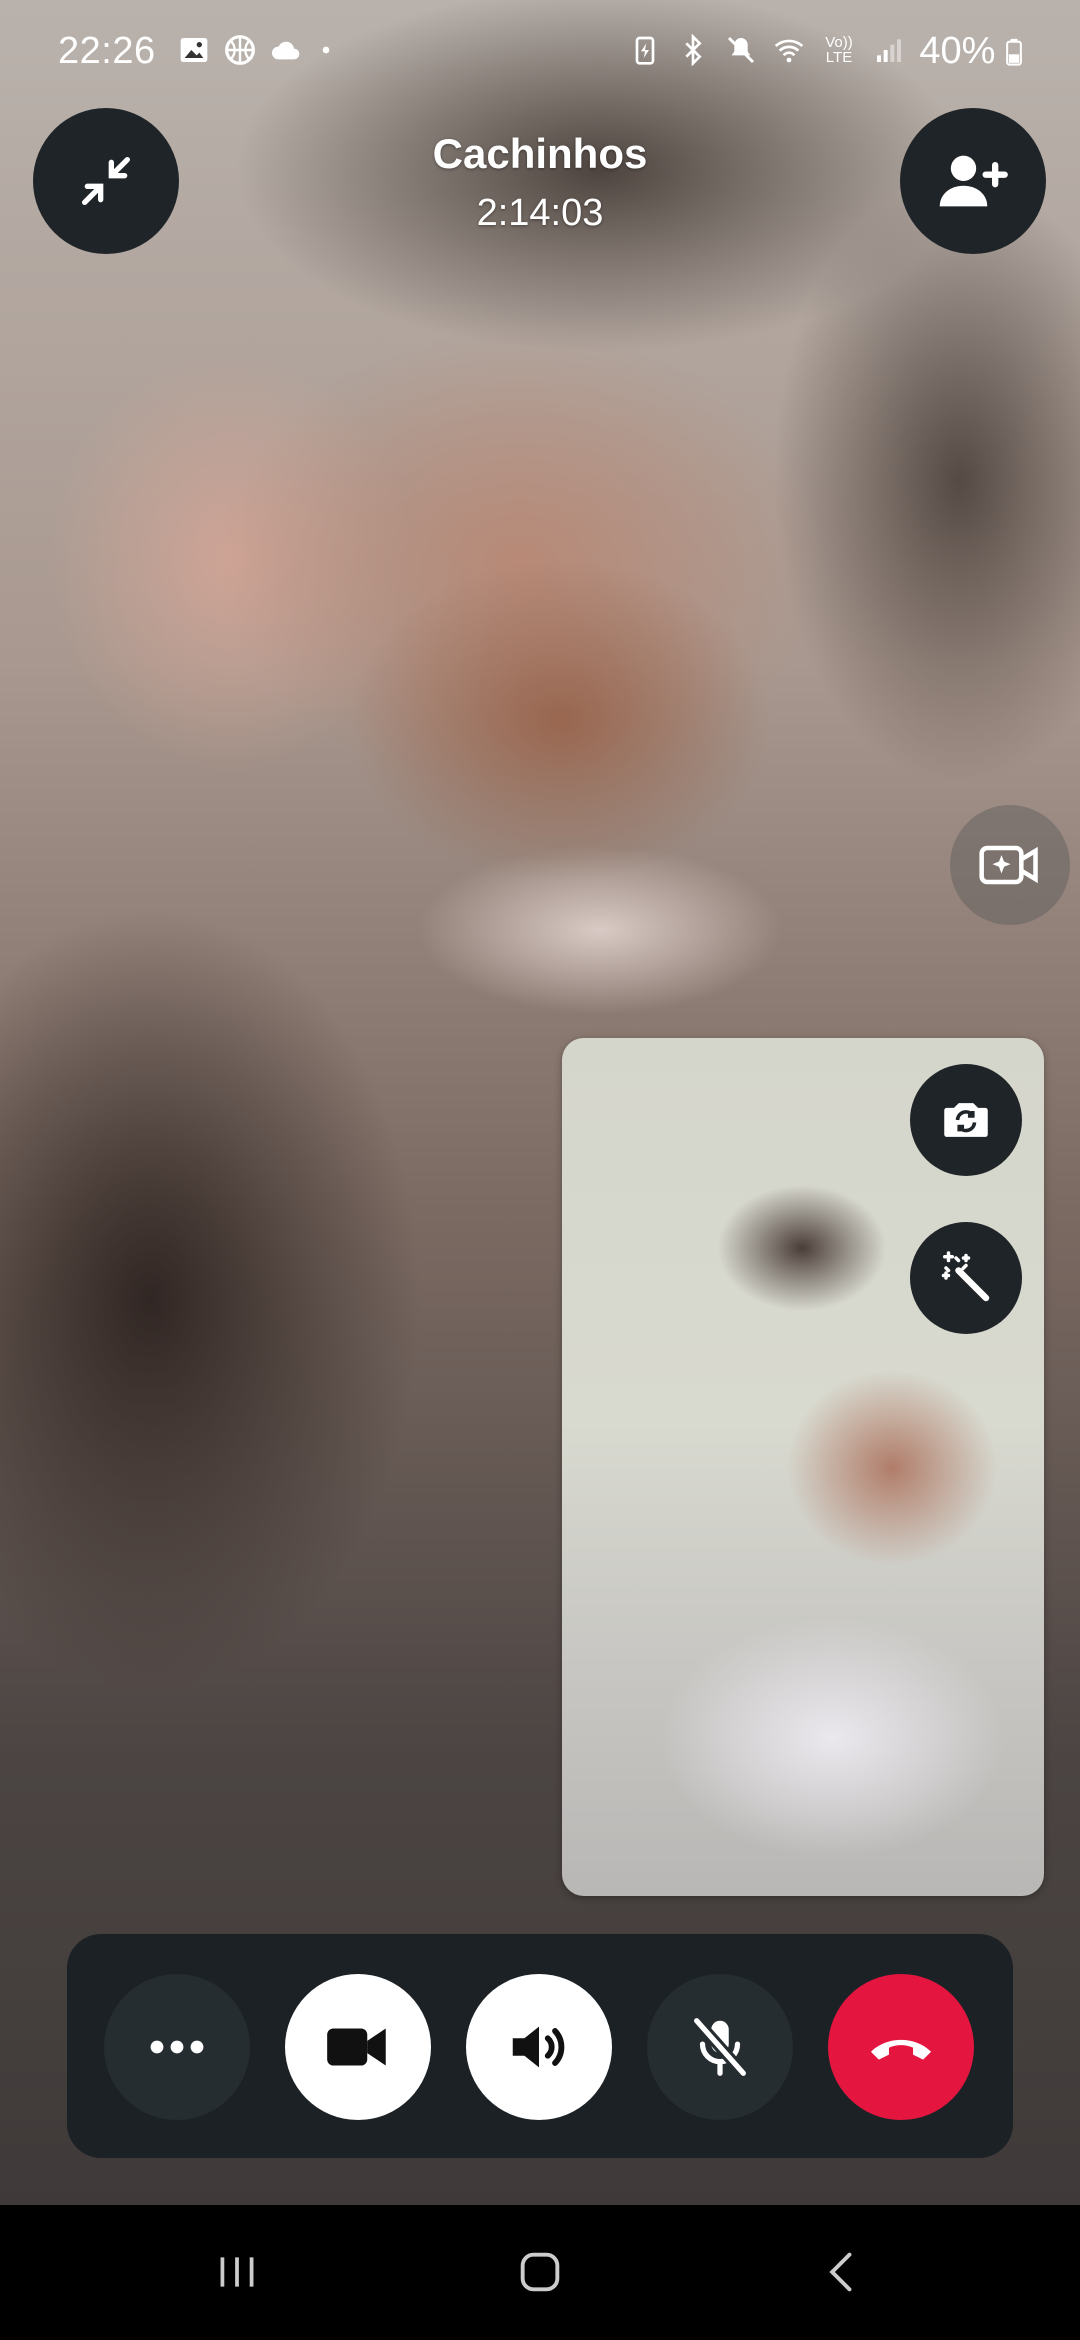 This screenshot has width=1080, height=2340. What do you see at coordinates (240, 50) in the screenshot?
I see `basketball-icon` at bounding box center [240, 50].